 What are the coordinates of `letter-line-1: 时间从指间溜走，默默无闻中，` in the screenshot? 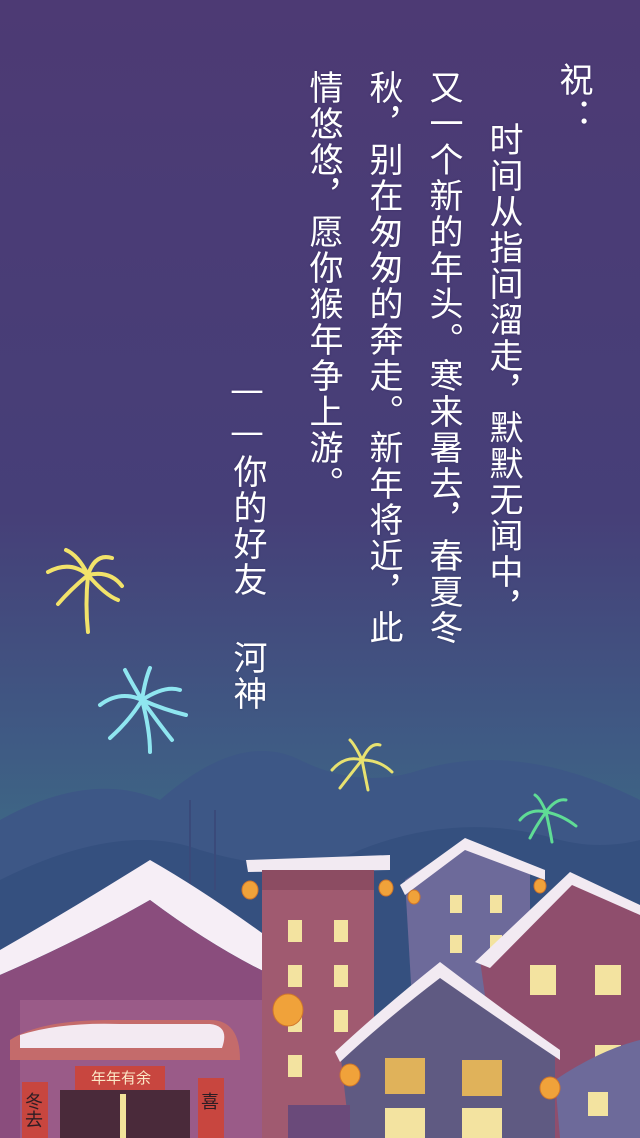 It's located at (503, 374).